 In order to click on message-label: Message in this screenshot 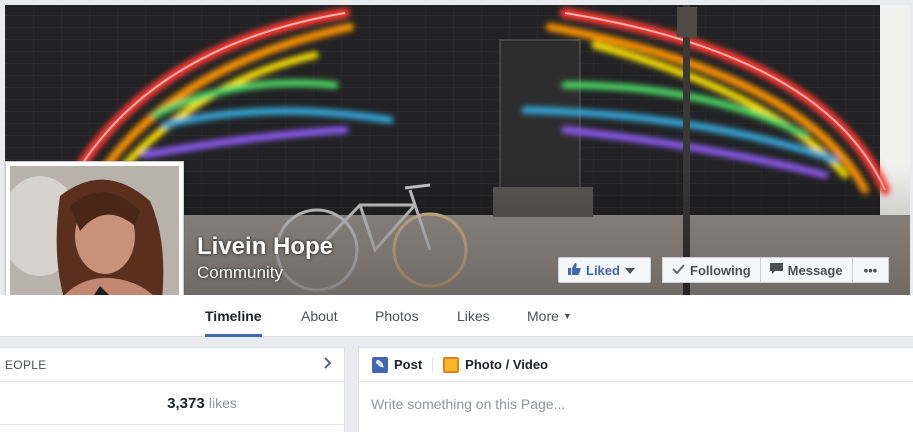, I will do `click(815, 270)`.